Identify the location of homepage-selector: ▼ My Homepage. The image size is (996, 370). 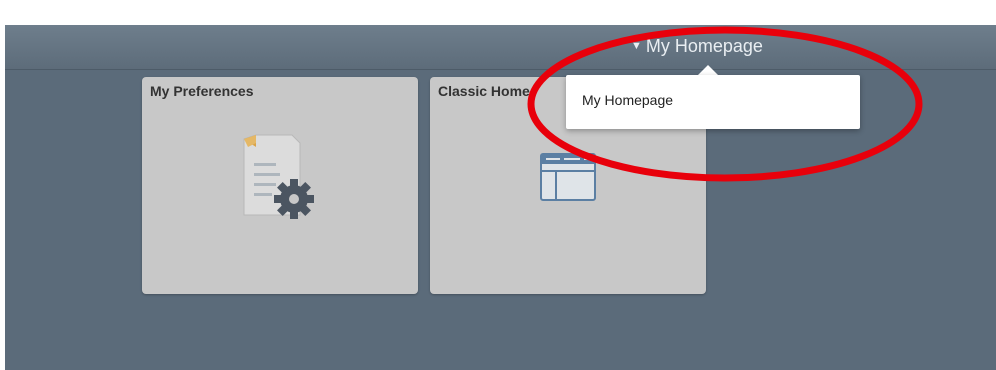
(697, 46).